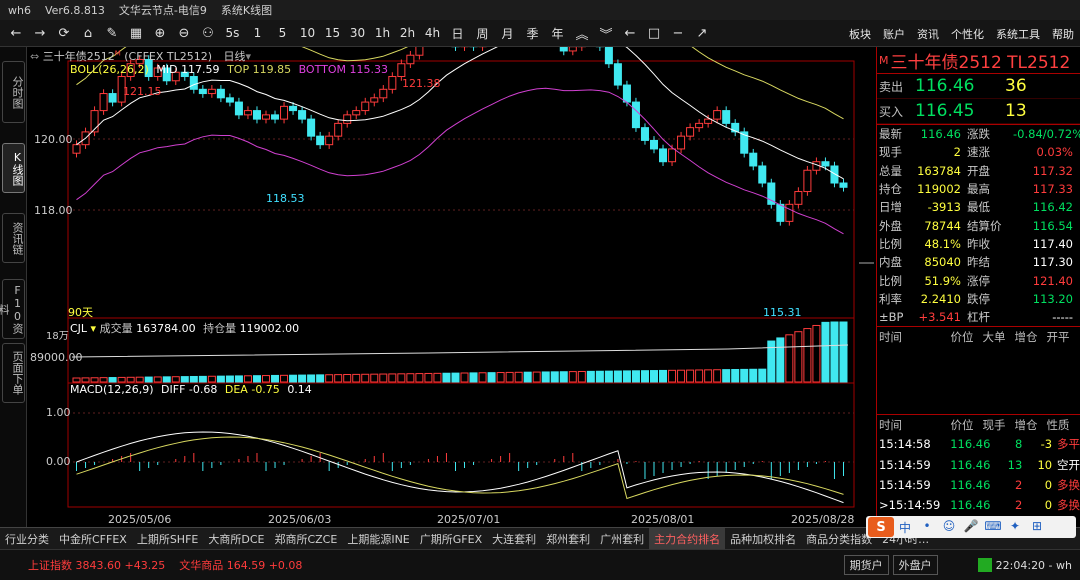 Image resolution: width=1080 pixels, height=580 pixels. Describe the element at coordinates (890, 336) in the screenshot. I see `tick-column-header: 时间` at that location.